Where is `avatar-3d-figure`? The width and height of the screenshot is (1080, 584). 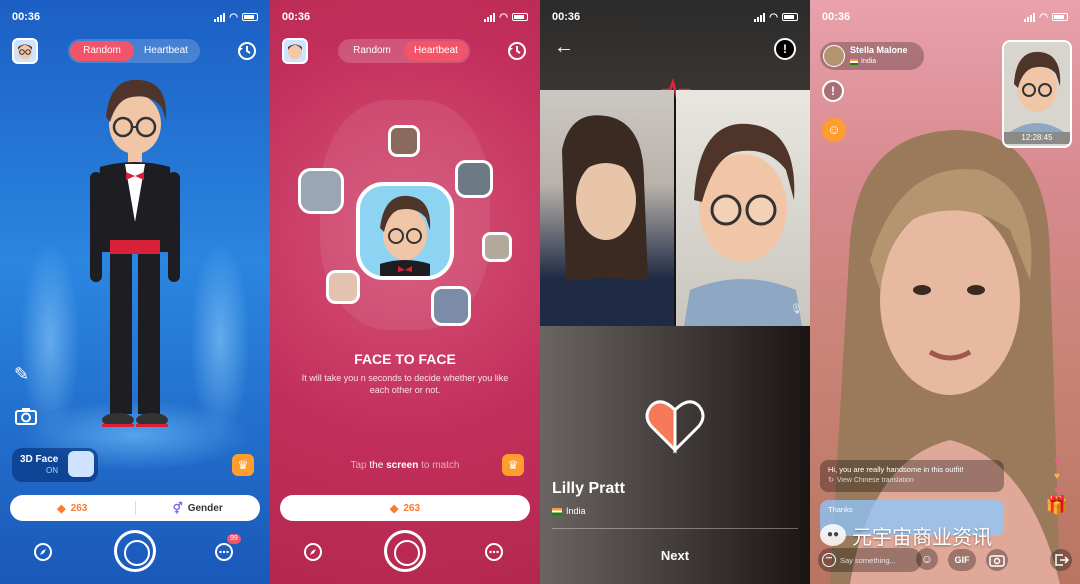
avatar-3d-figure is located at coordinates (135, 253).